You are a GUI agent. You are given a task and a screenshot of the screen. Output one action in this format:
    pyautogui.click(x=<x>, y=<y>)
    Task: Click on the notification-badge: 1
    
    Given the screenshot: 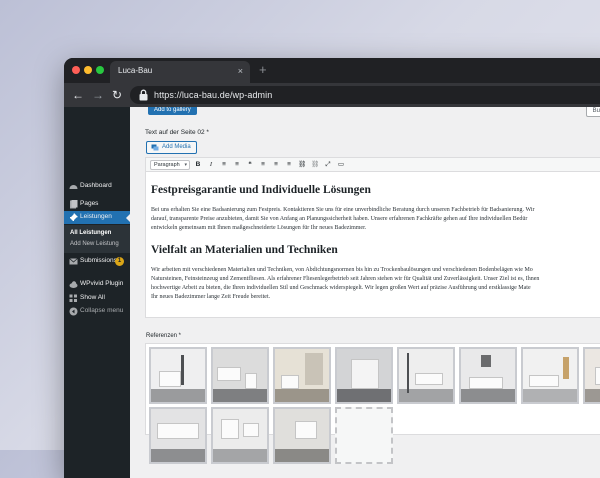 What is the action you would take?
    pyautogui.click(x=119, y=261)
    